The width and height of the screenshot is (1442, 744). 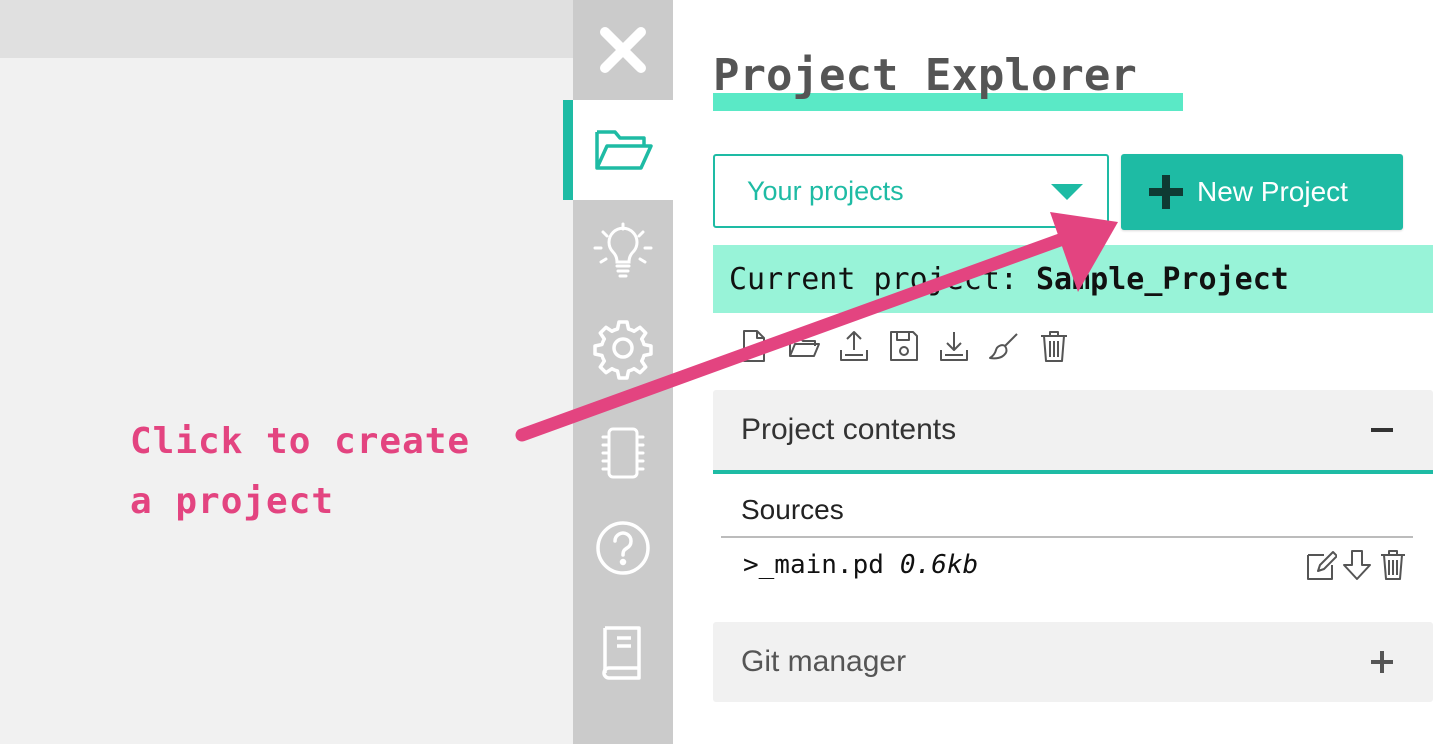 What do you see at coordinates (1067, 192) in the screenshot?
I see `caret-down-icon` at bounding box center [1067, 192].